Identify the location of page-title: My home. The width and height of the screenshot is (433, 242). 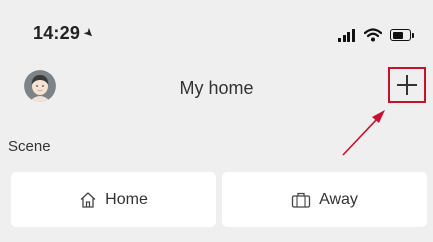
(216, 88).